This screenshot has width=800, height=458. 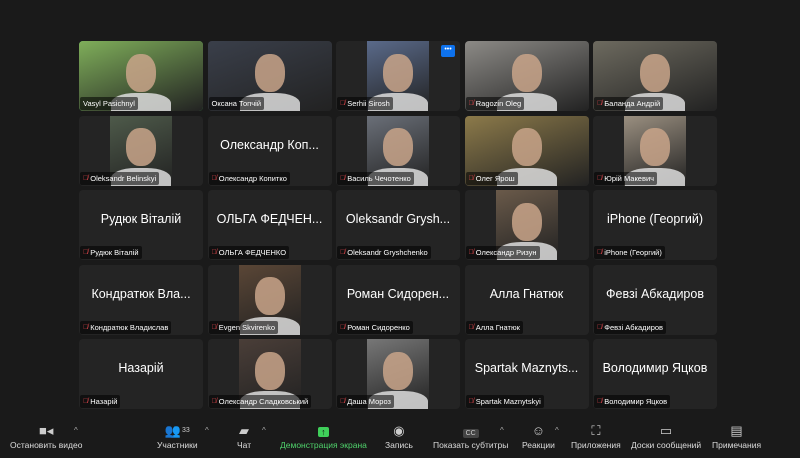 What do you see at coordinates (141, 225) in the screenshot?
I see `participant-tile: Рудюк Віталій 🎙̸ Рудюк Віталій` at bounding box center [141, 225].